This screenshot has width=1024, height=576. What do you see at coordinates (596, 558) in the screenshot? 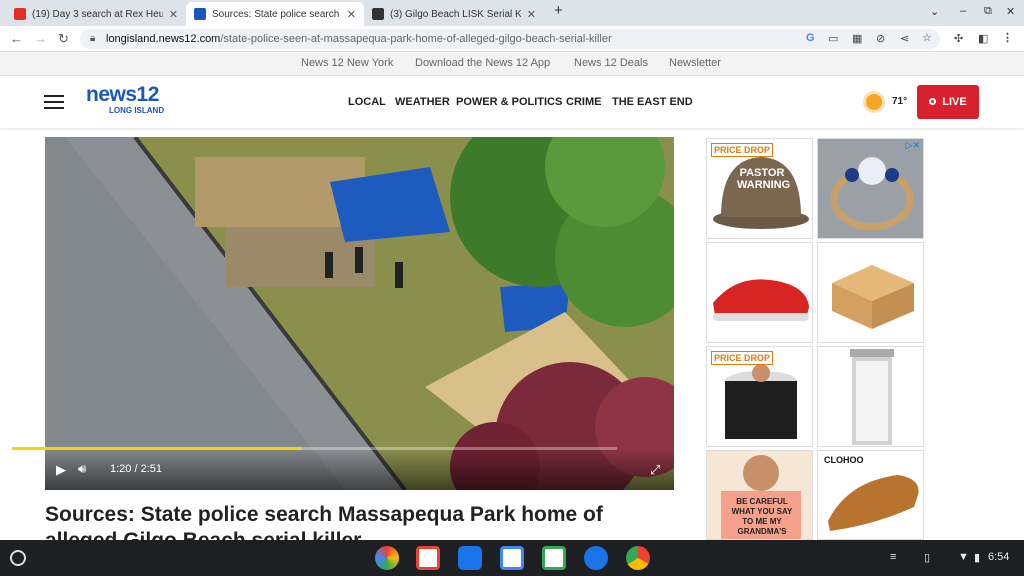
I see `messages-icon` at bounding box center [596, 558].